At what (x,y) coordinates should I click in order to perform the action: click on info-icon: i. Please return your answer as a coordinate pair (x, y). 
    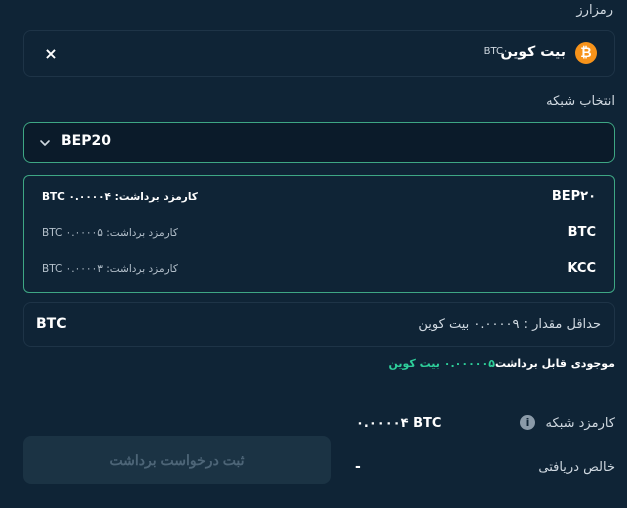
    Looking at the image, I should click on (527, 422).